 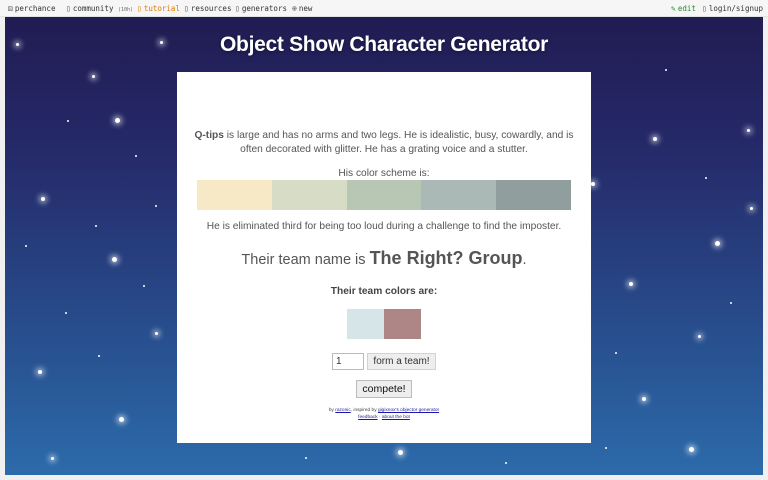 I want to click on nav-resources: ▯ resources, so click(x=207, y=8).